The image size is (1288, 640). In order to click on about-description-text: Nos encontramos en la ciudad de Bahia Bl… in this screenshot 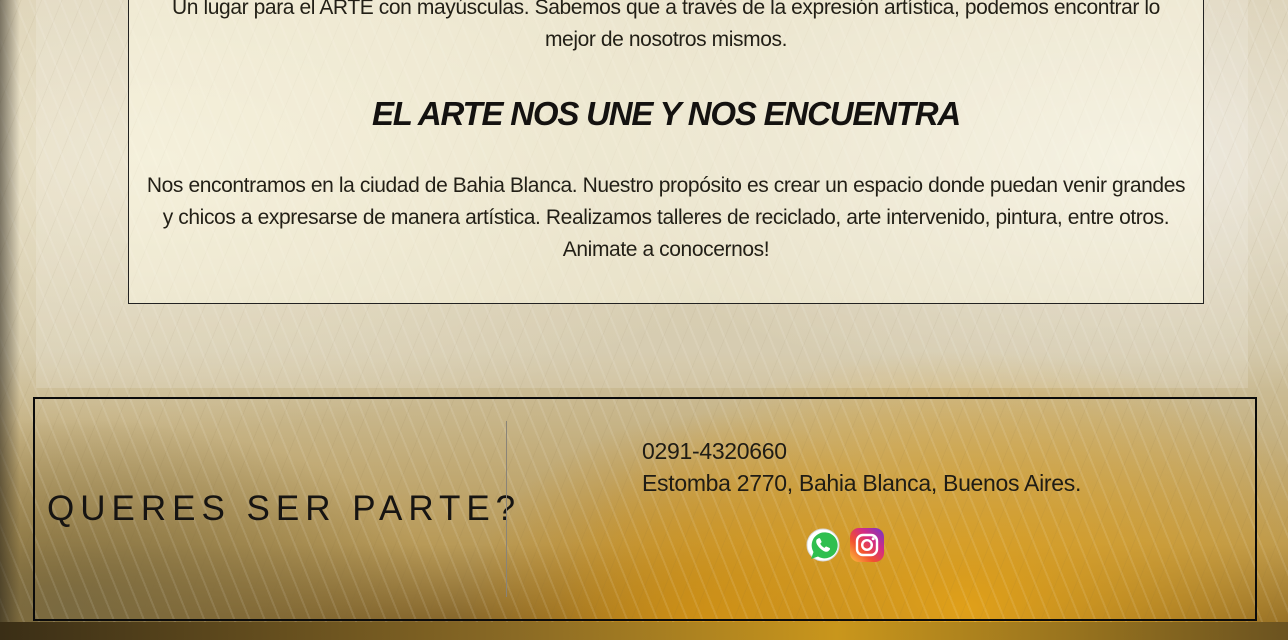, I will do `click(666, 217)`.